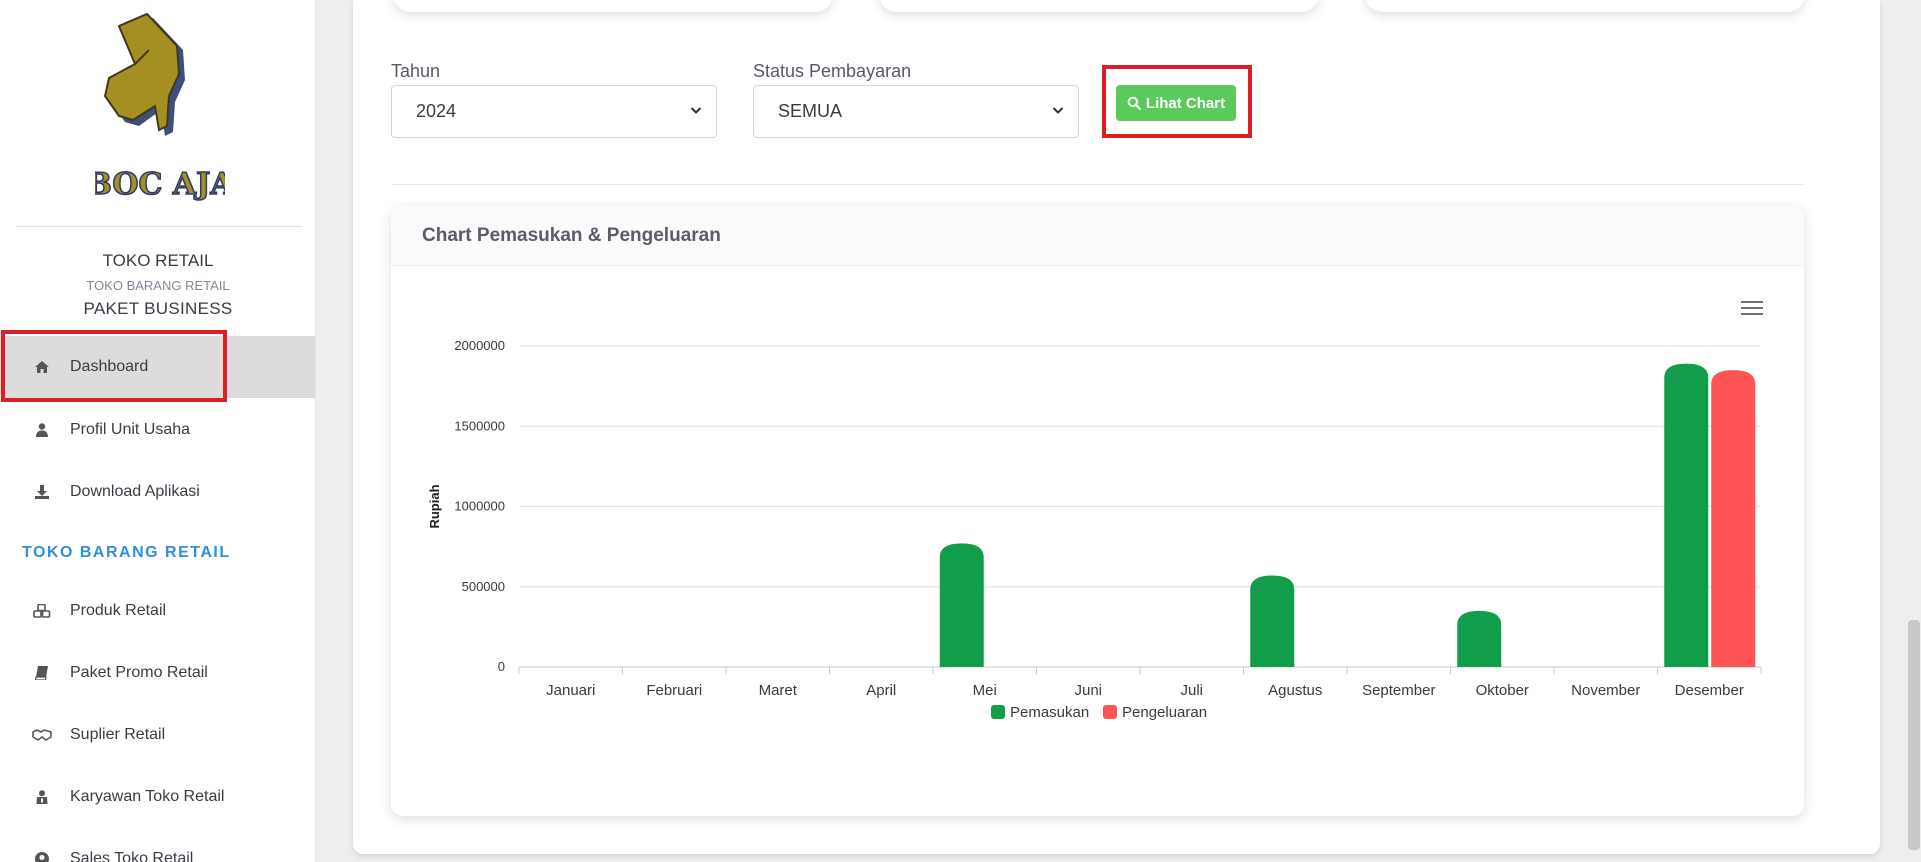  Describe the element at coordinates (554, 111) in the screenshot. I see `tahun-select: 2024` at that location.